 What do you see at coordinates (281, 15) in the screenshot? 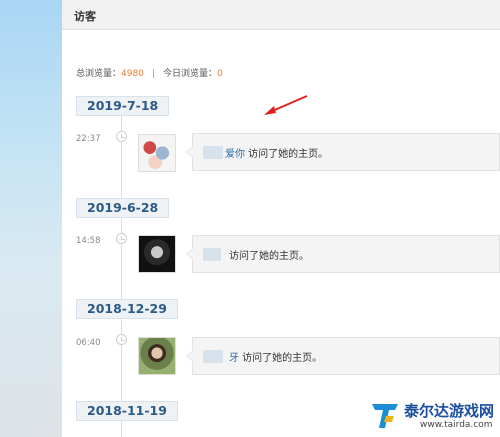
I see `header-bar` at bounding box center [281, 15].